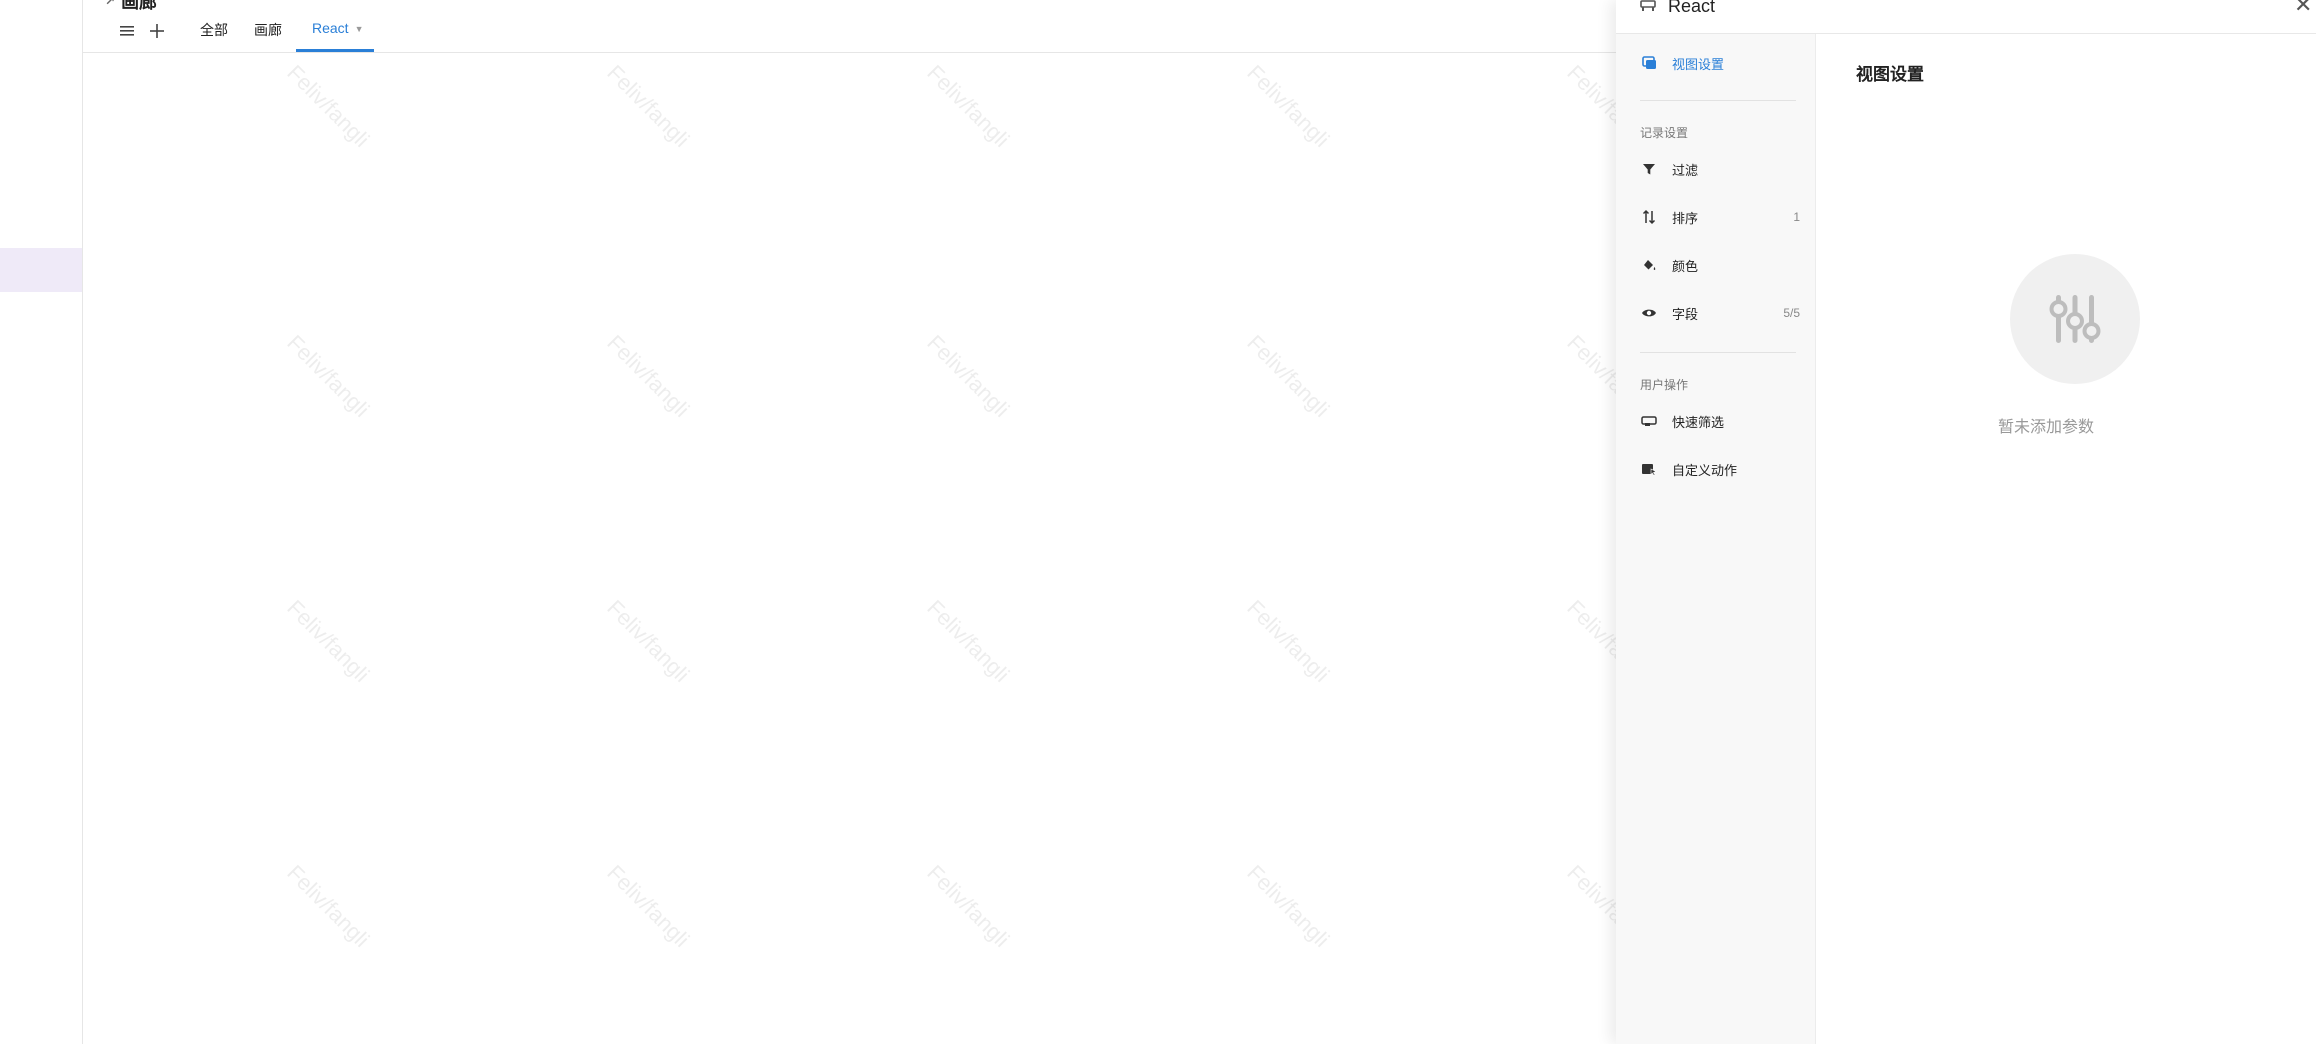  I want to click on nav-label: 排序, so click(1685, 218).